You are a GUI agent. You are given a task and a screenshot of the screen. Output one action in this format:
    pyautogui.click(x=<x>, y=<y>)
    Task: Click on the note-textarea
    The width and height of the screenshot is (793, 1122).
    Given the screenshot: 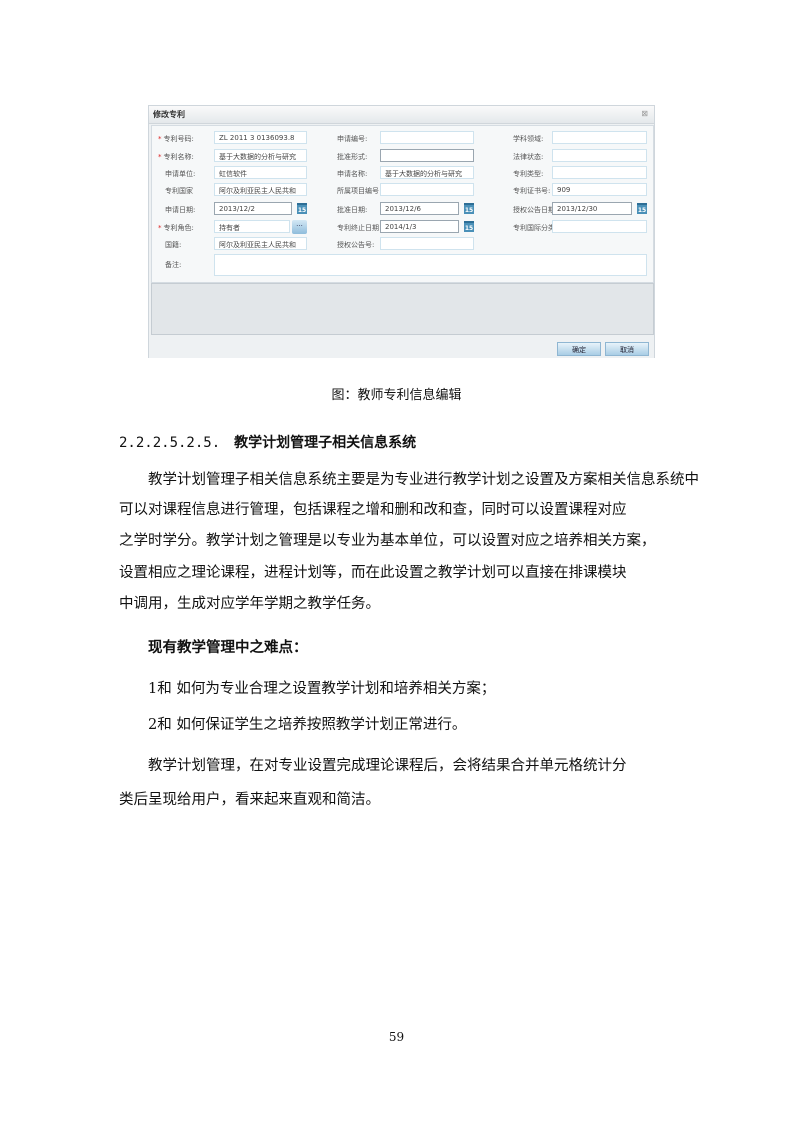 What is the action you would take?
    pyautogui.click(x=430, y=265)
    